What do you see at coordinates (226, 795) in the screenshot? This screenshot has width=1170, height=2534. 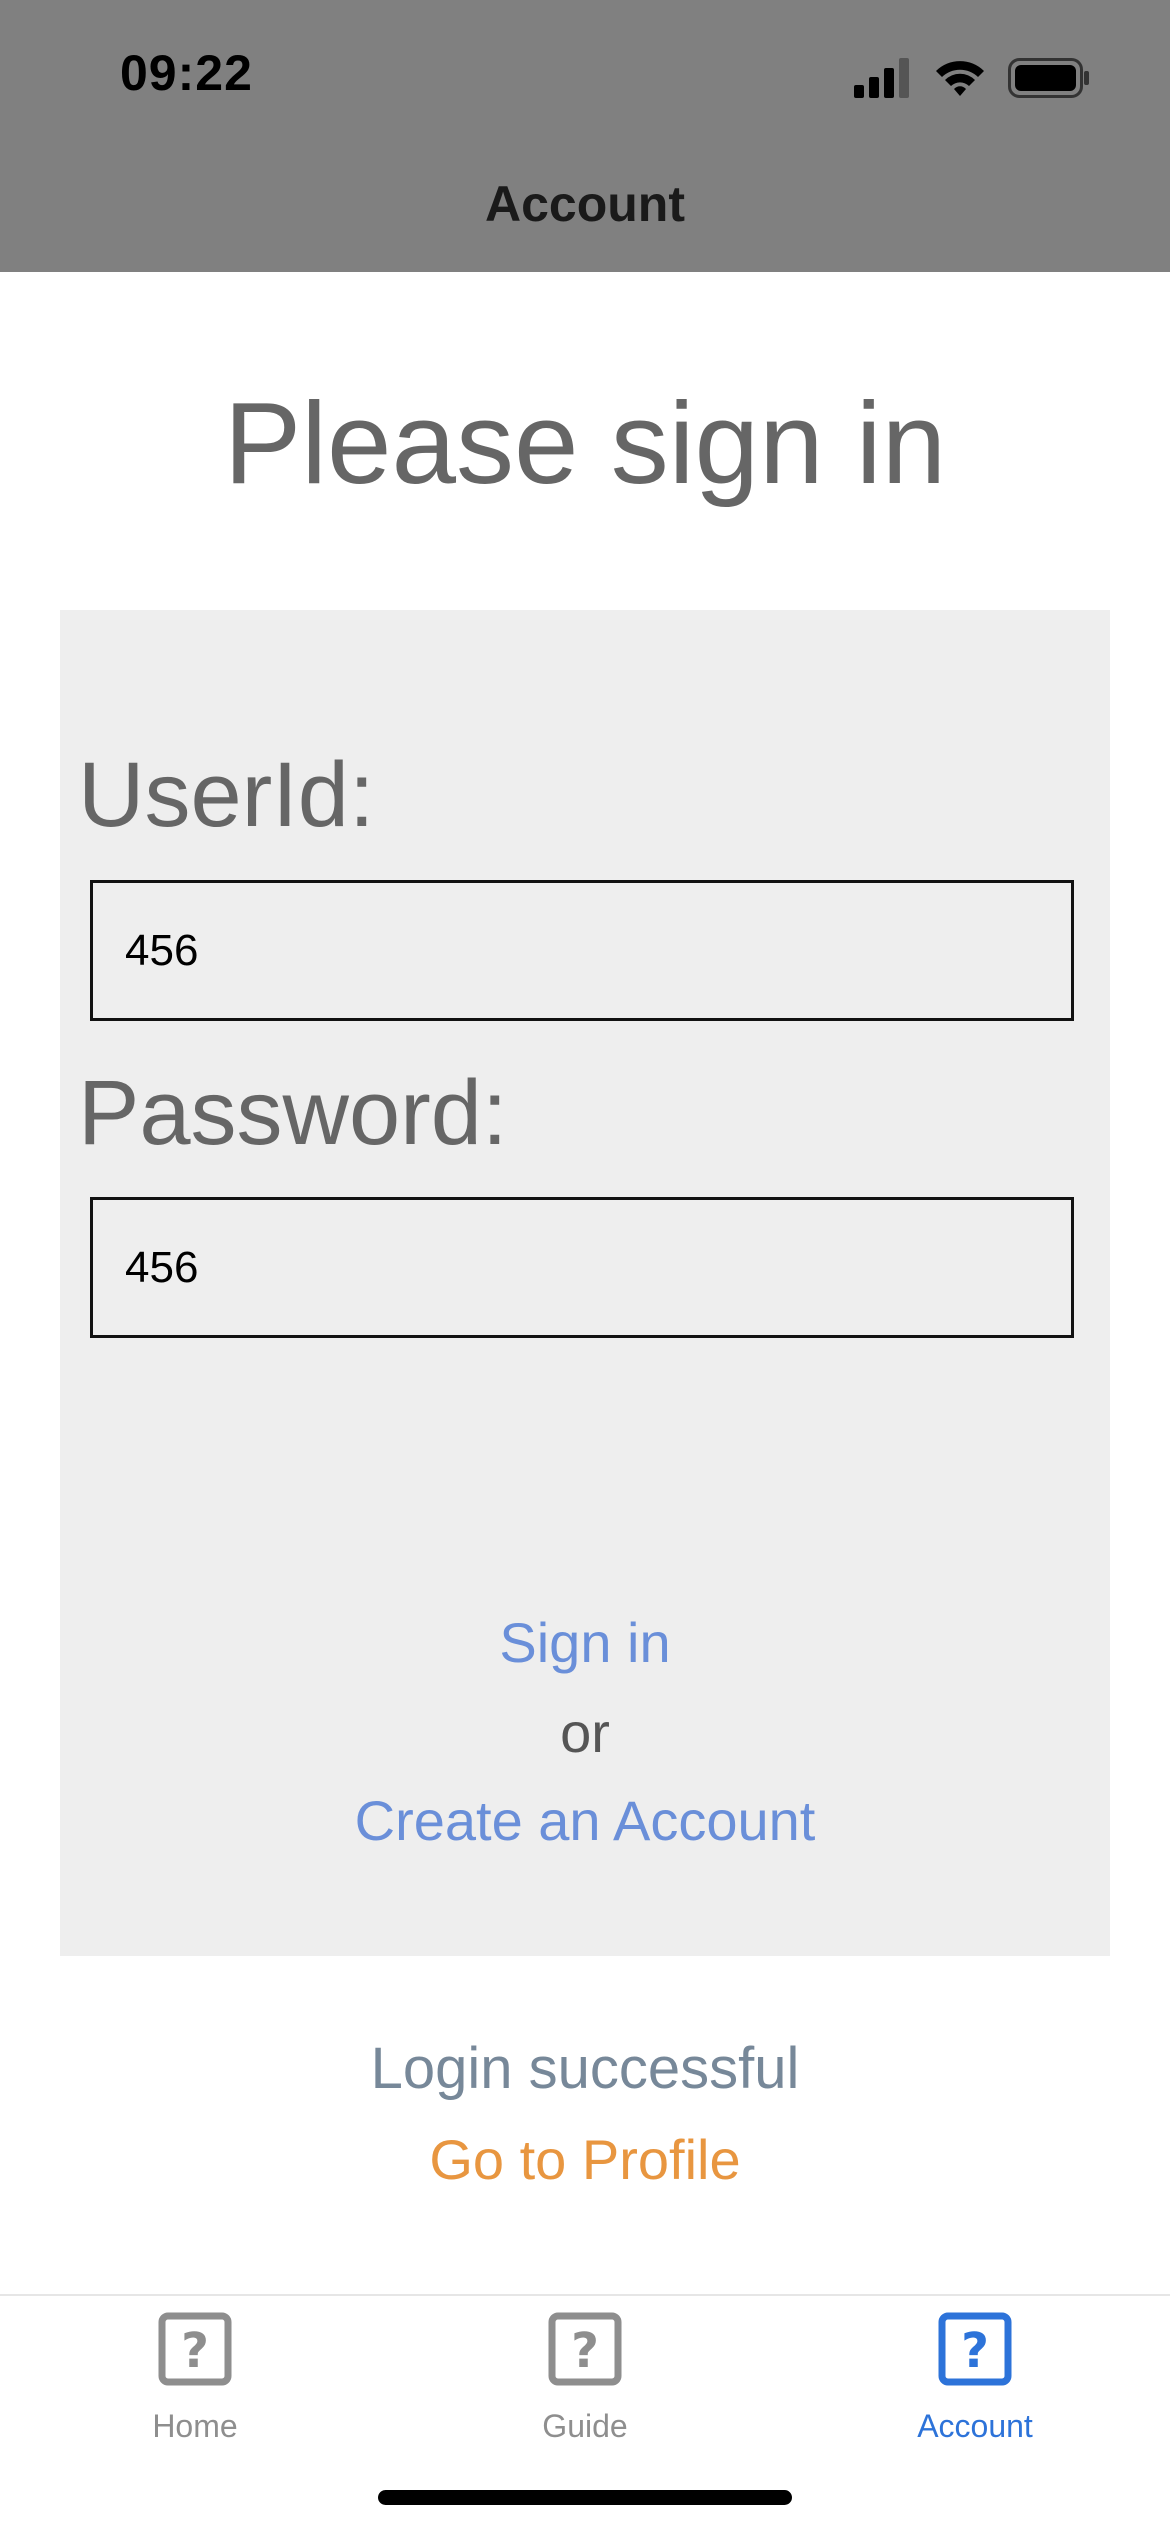 I see `userid-label: UserId:` at bounding box center [226, 795].